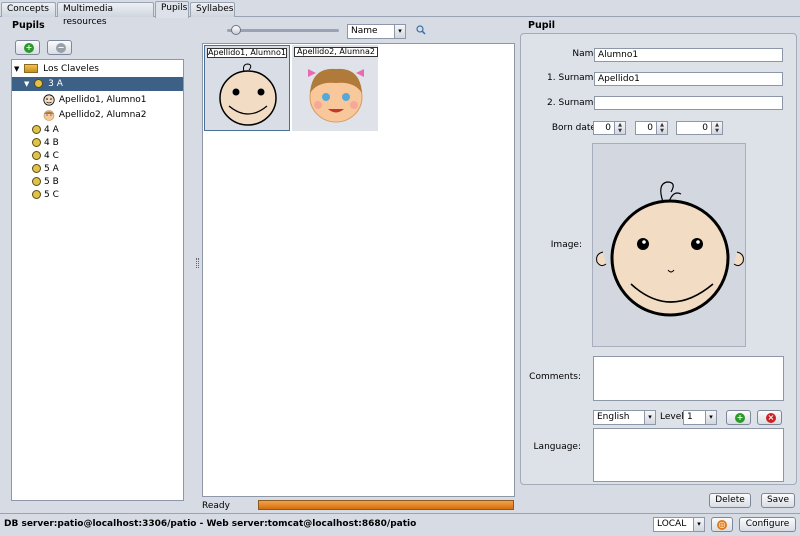  What do you see at coordinates (364, 31) in the screenshot?
I see `sort-select-value: Name` at bounding box center [364, 31].